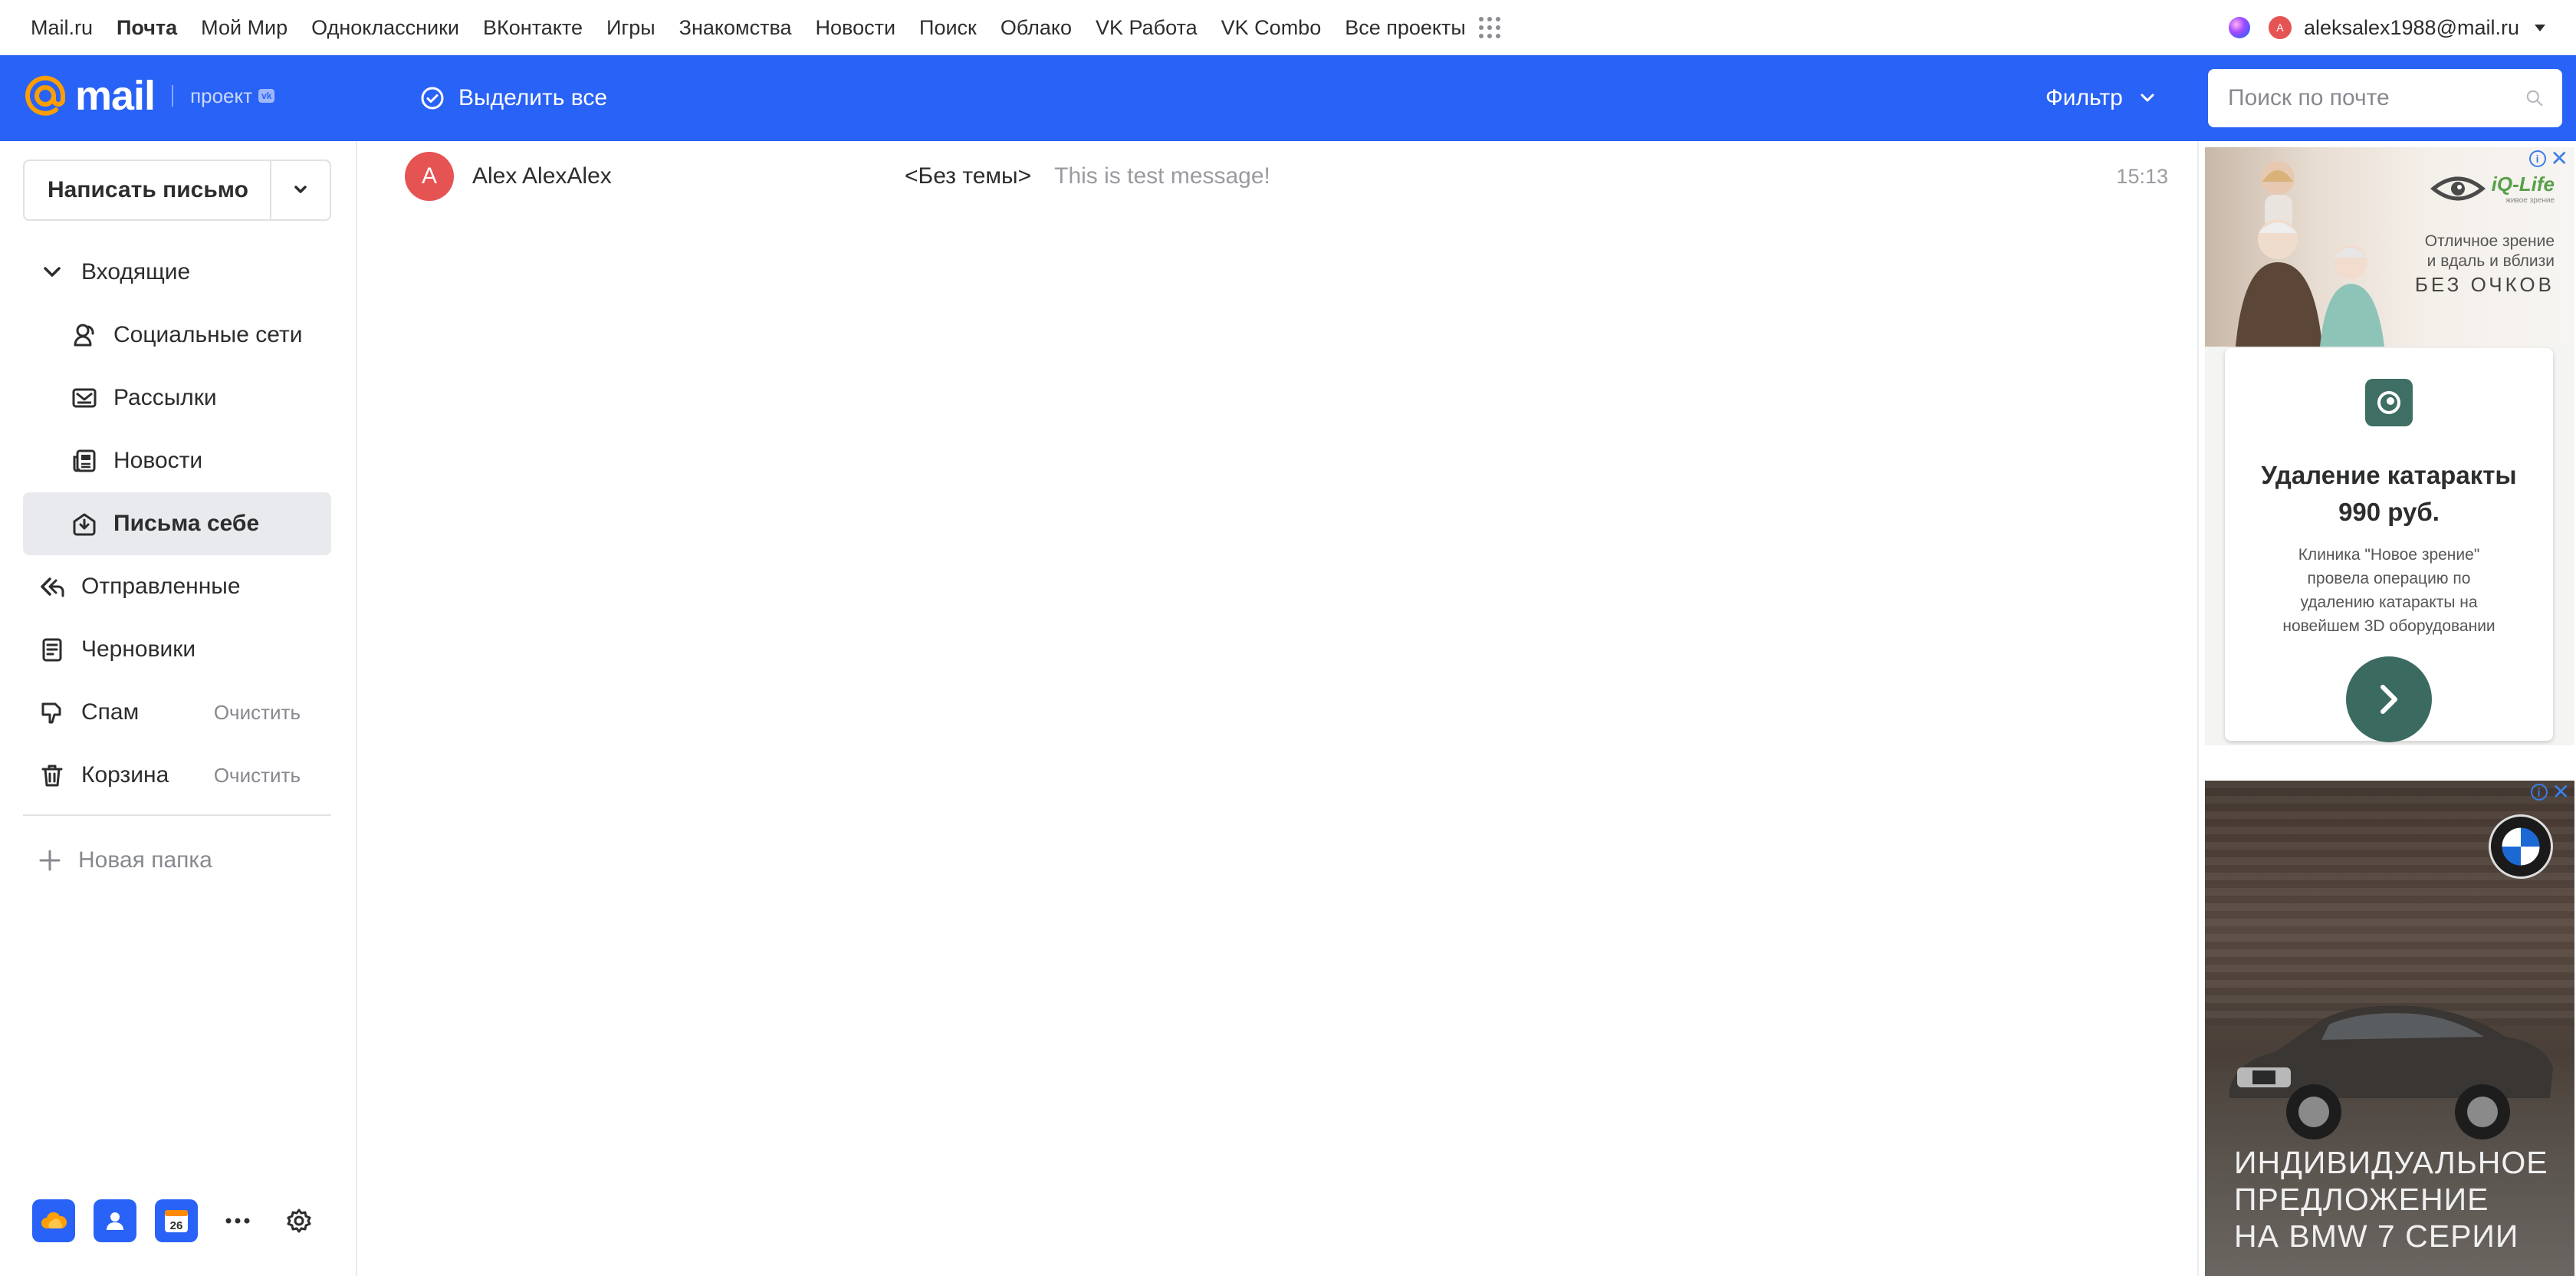  What do you see at coordinates (2391, 1072) in the screenshot?
I see `car-image` at bounding box center [2391, 1072].